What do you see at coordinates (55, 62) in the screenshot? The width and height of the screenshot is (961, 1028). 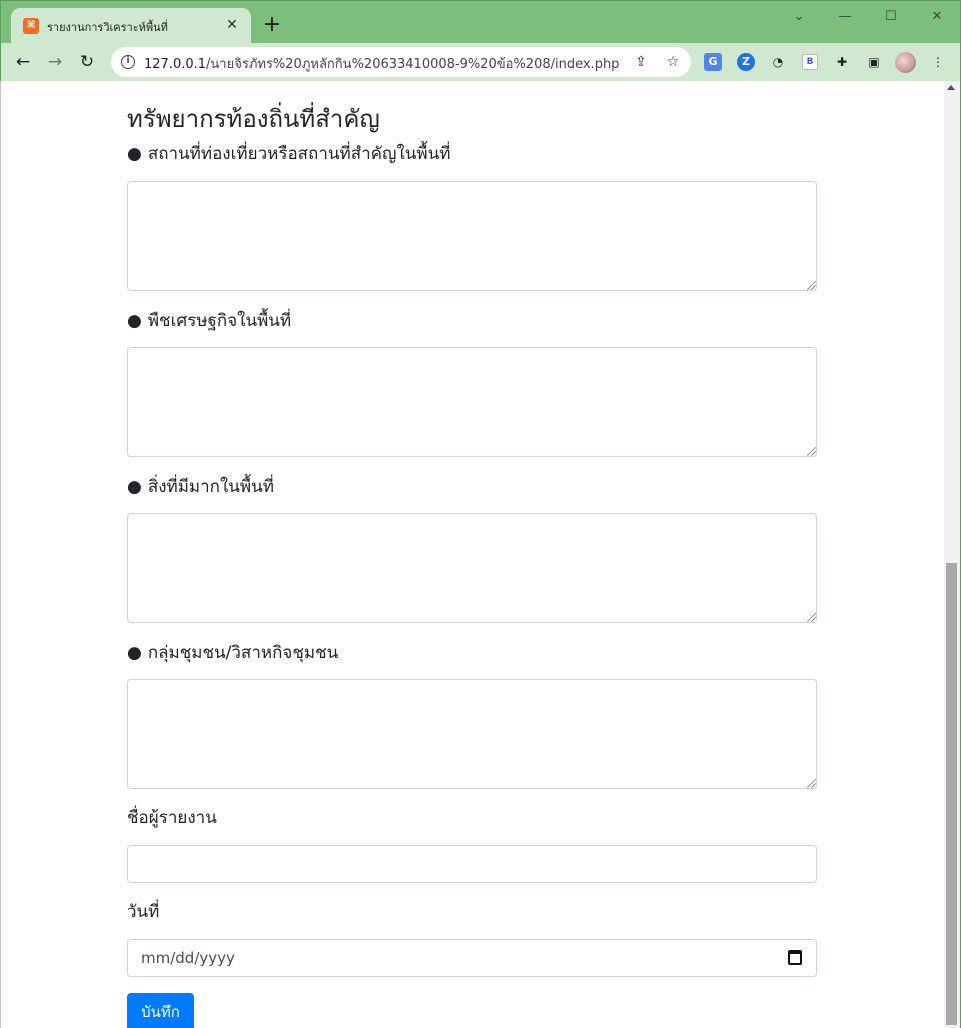 I see `forward-button: →` at bounding box center [55, 62].